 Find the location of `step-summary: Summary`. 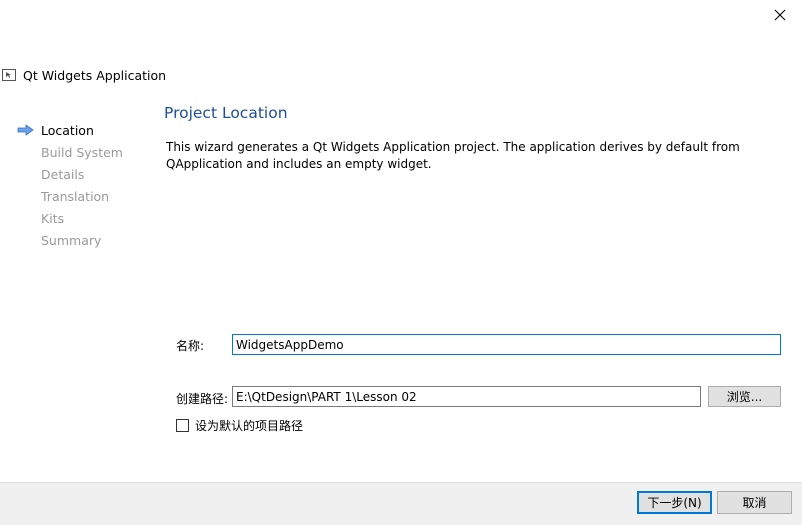

step-summary: Summary is located at coordinates (87, 240).